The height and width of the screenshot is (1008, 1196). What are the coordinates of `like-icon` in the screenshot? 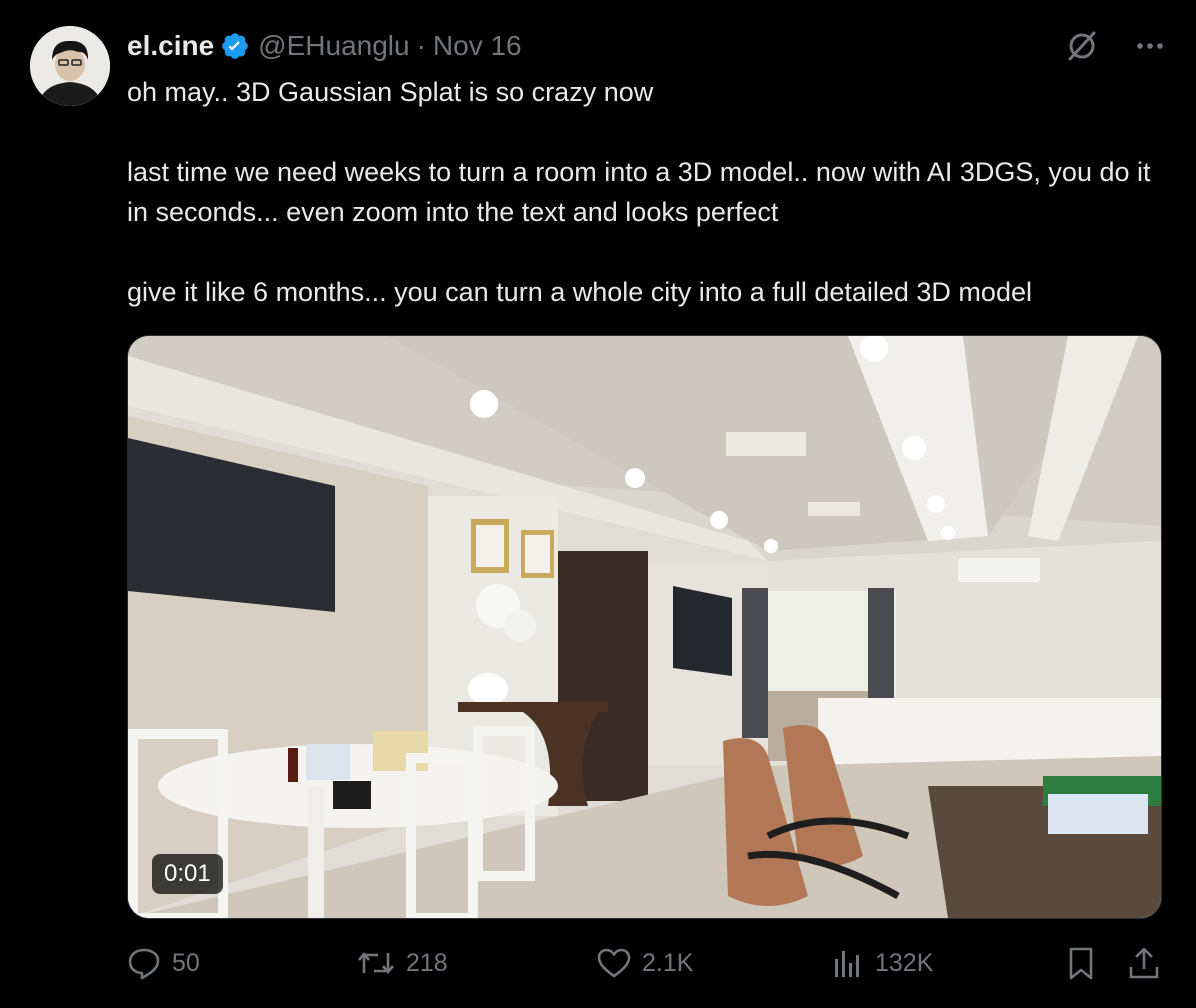 It's located at (614, 963).